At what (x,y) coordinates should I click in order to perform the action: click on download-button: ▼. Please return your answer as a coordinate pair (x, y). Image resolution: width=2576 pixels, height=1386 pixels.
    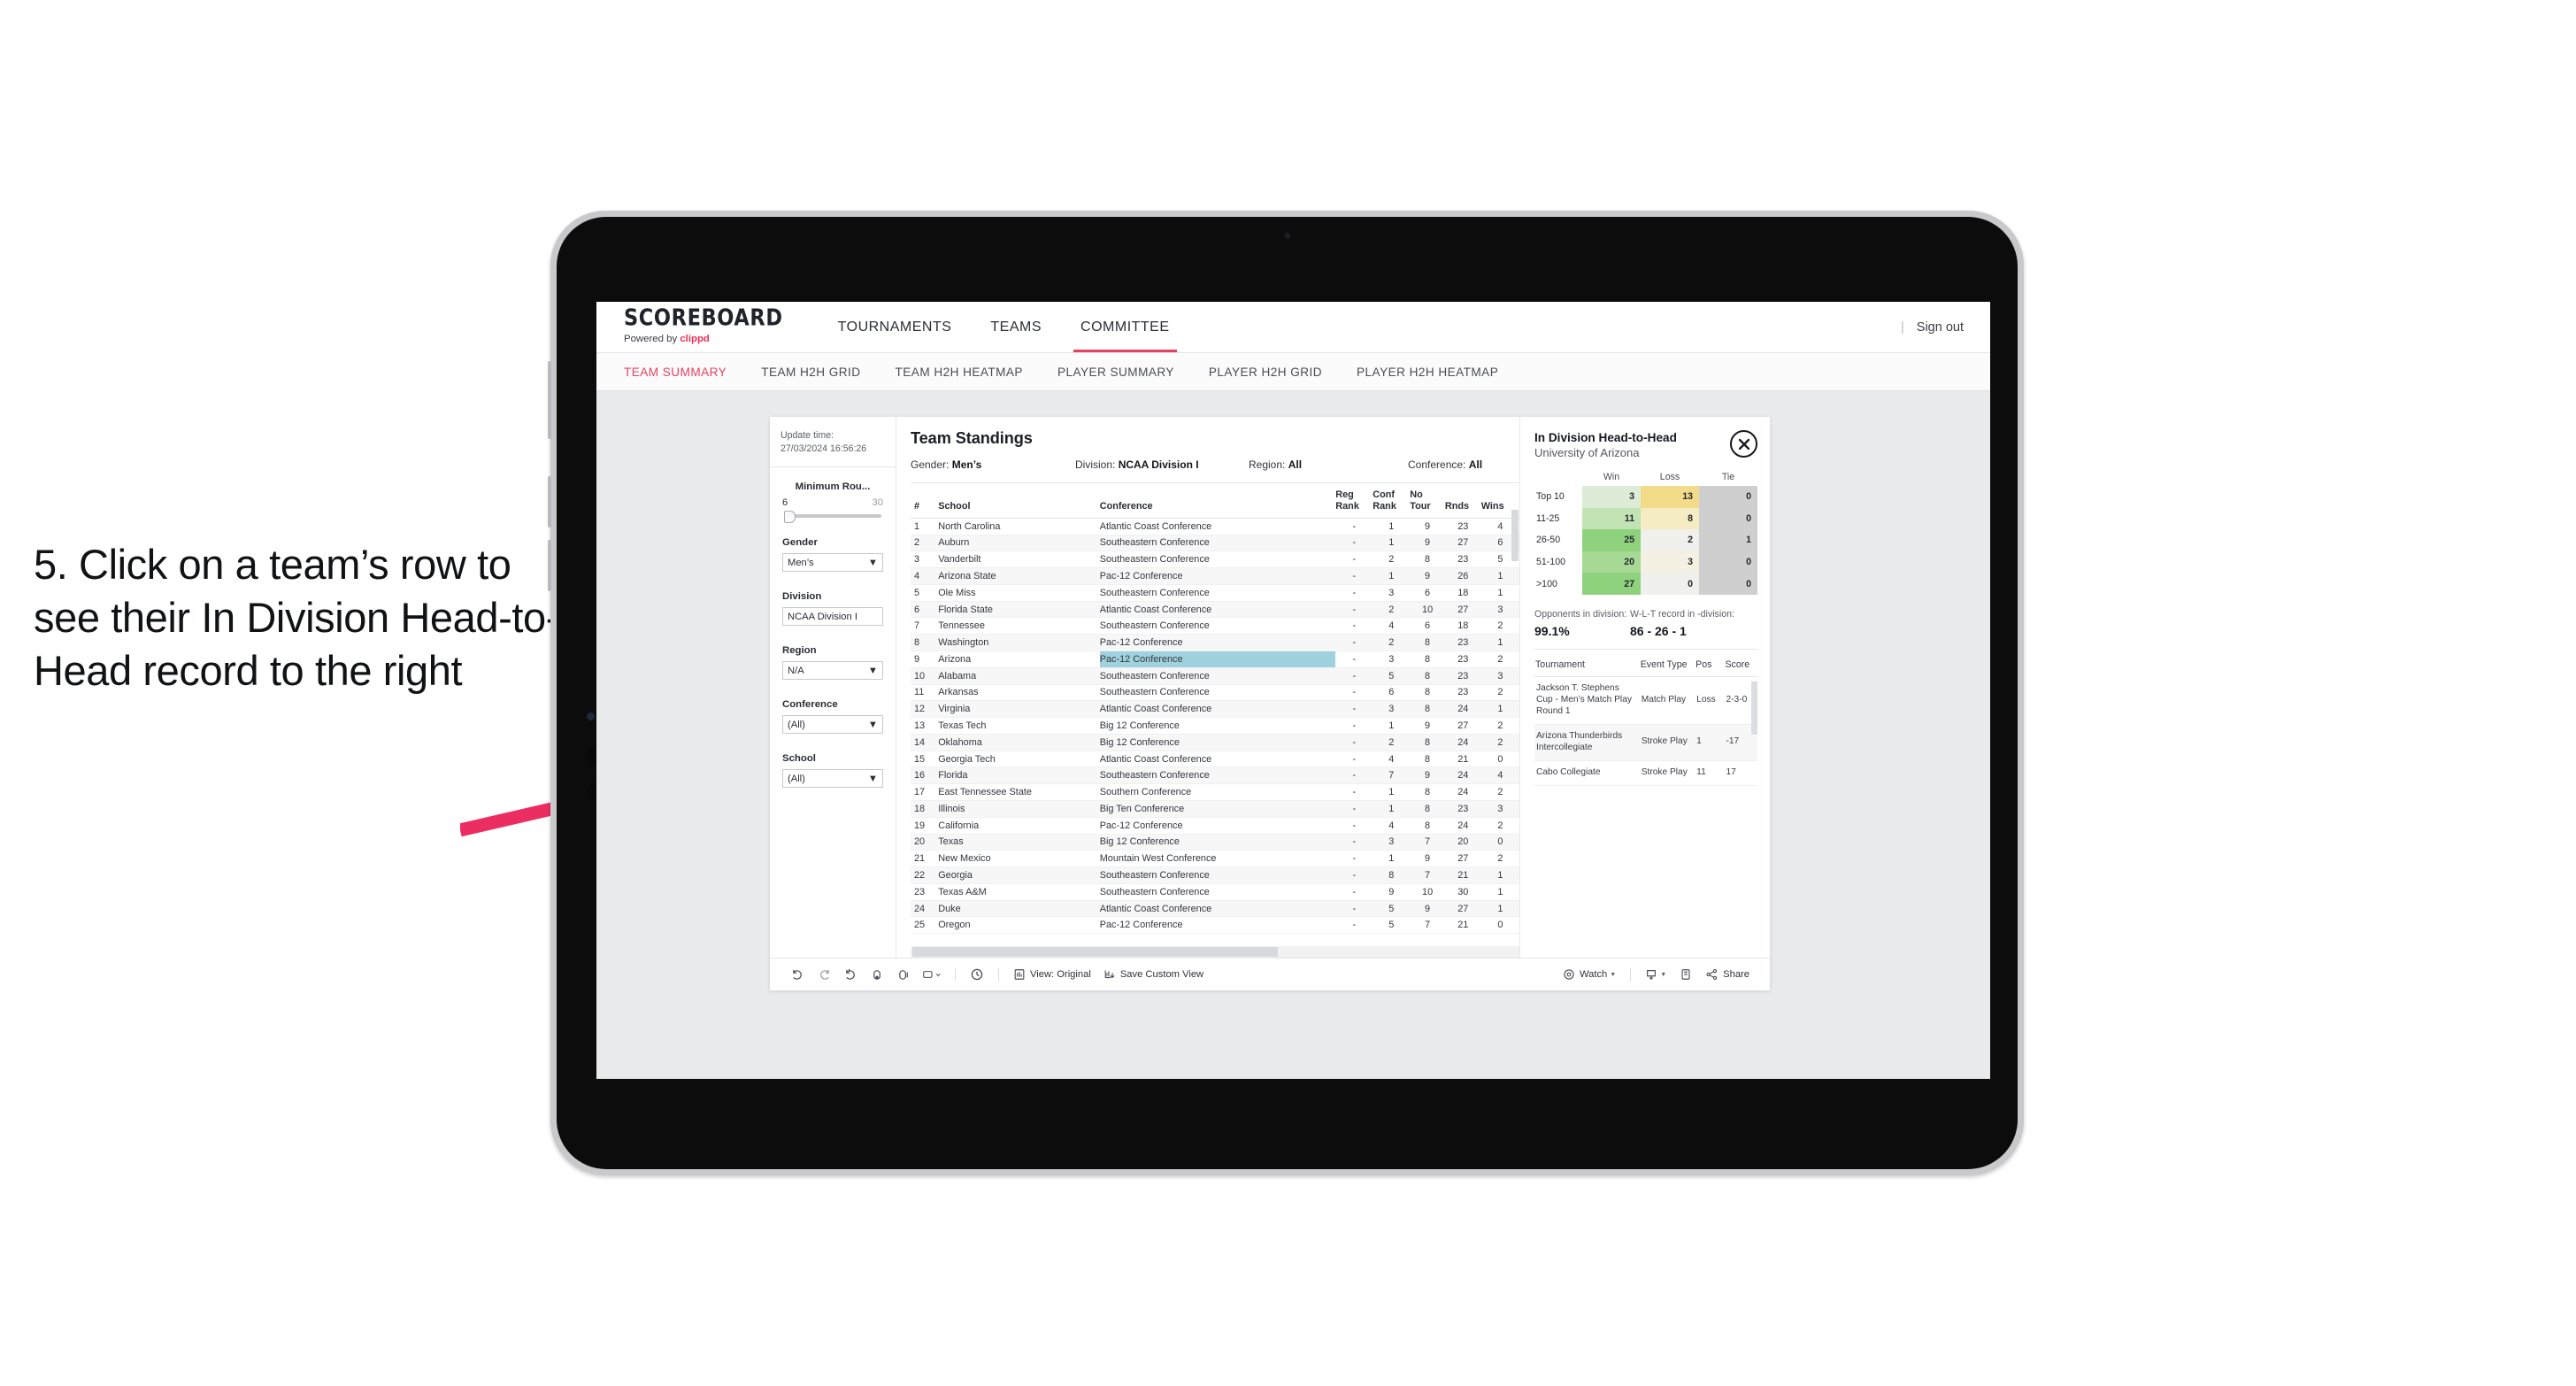
    Looking at the image, I should click on (1655, 975).